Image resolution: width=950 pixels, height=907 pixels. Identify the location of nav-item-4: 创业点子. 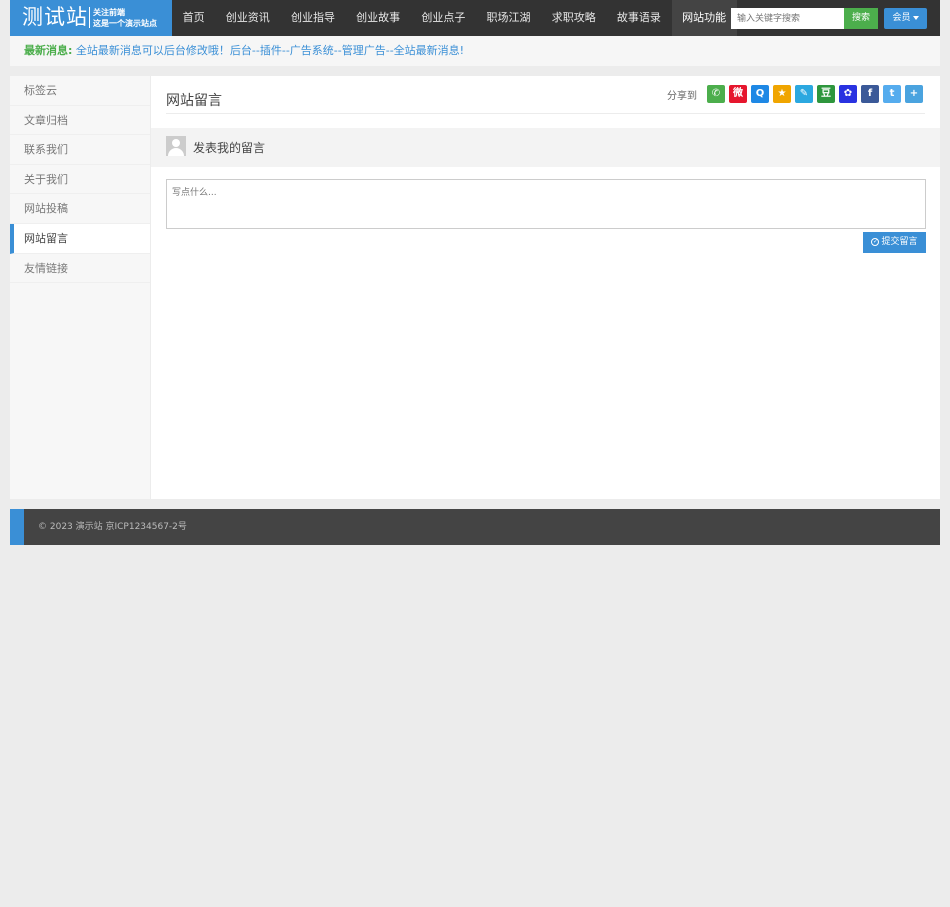
(443, 18).